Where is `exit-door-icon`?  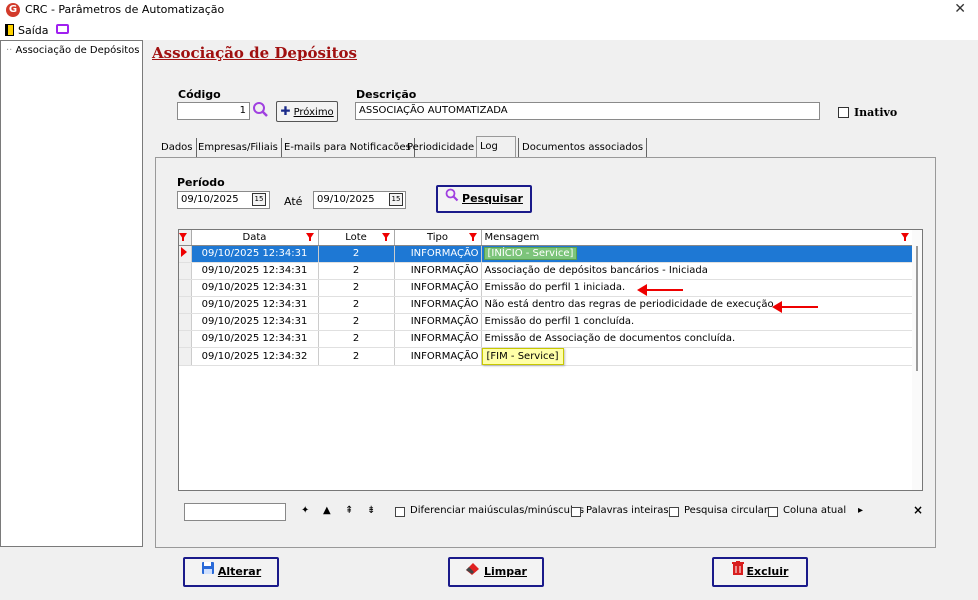
exit-door-icon is located at coordinates (9, 30).